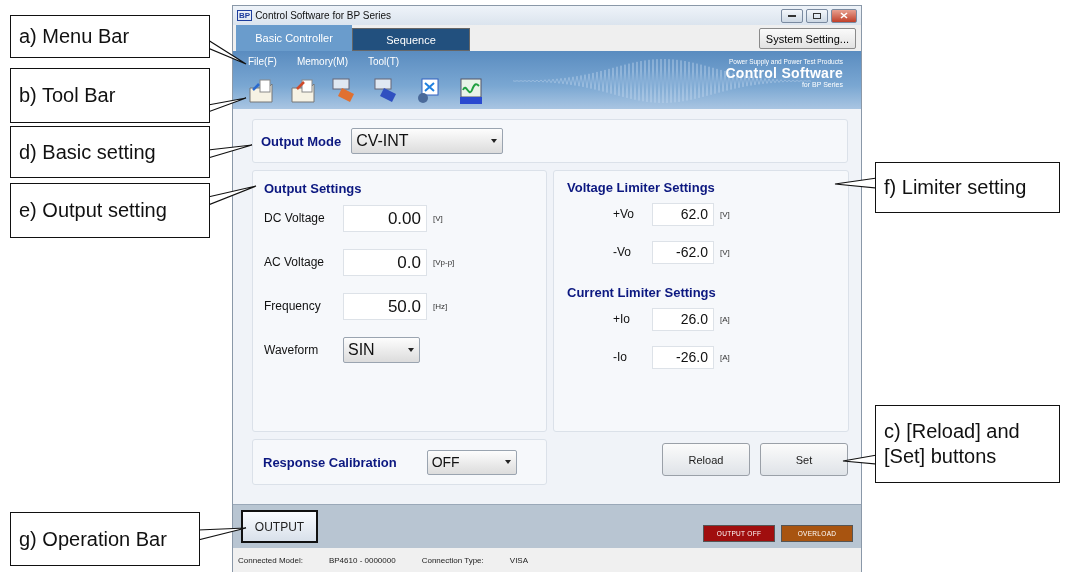 This screenshot has height=572, width=1065. What do you see at coordinates (784, 73) in the screenshot?
I see `banner-title: Control Software` at bounding box center [784, 73].